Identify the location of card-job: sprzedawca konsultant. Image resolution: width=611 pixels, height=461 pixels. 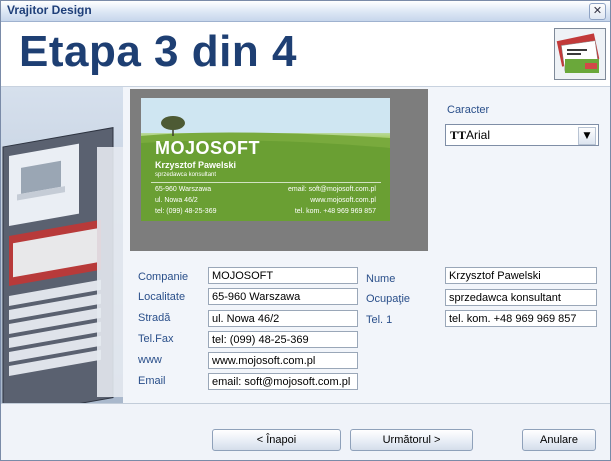
(186, 175).